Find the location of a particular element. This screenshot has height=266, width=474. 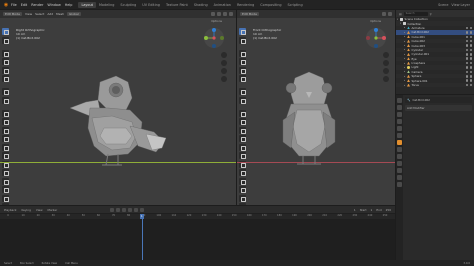

filter-icon: ⚲ is located at coordinates (431, 14).